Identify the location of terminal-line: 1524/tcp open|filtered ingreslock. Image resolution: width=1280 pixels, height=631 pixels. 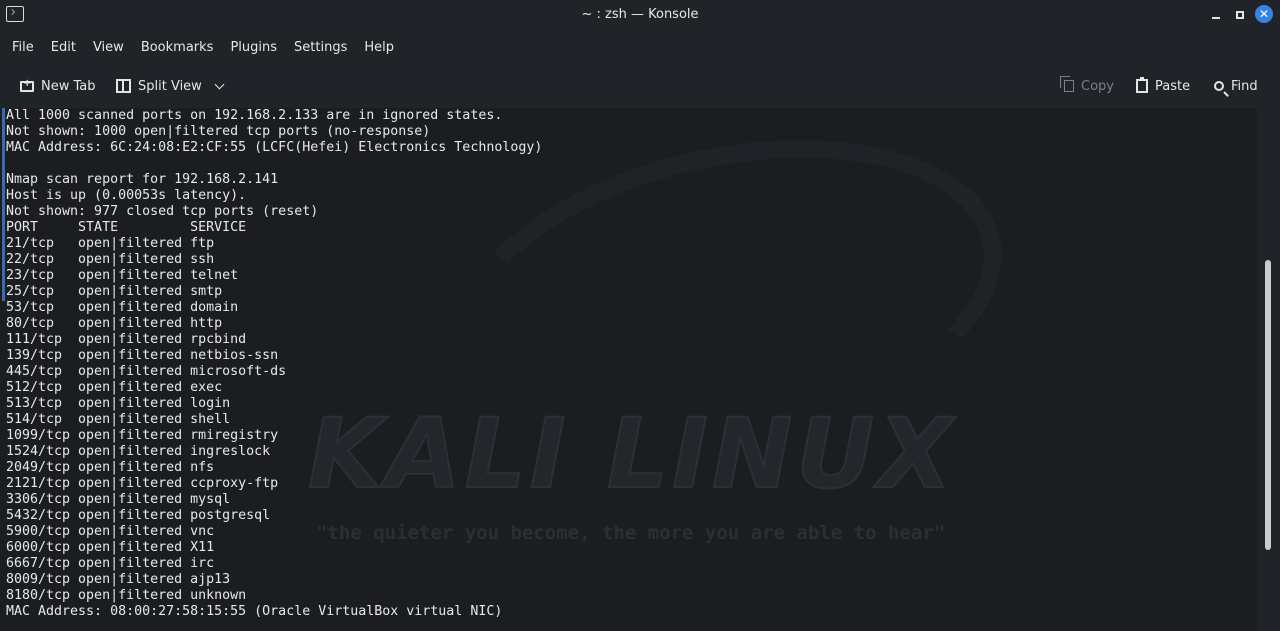
(138, 451).